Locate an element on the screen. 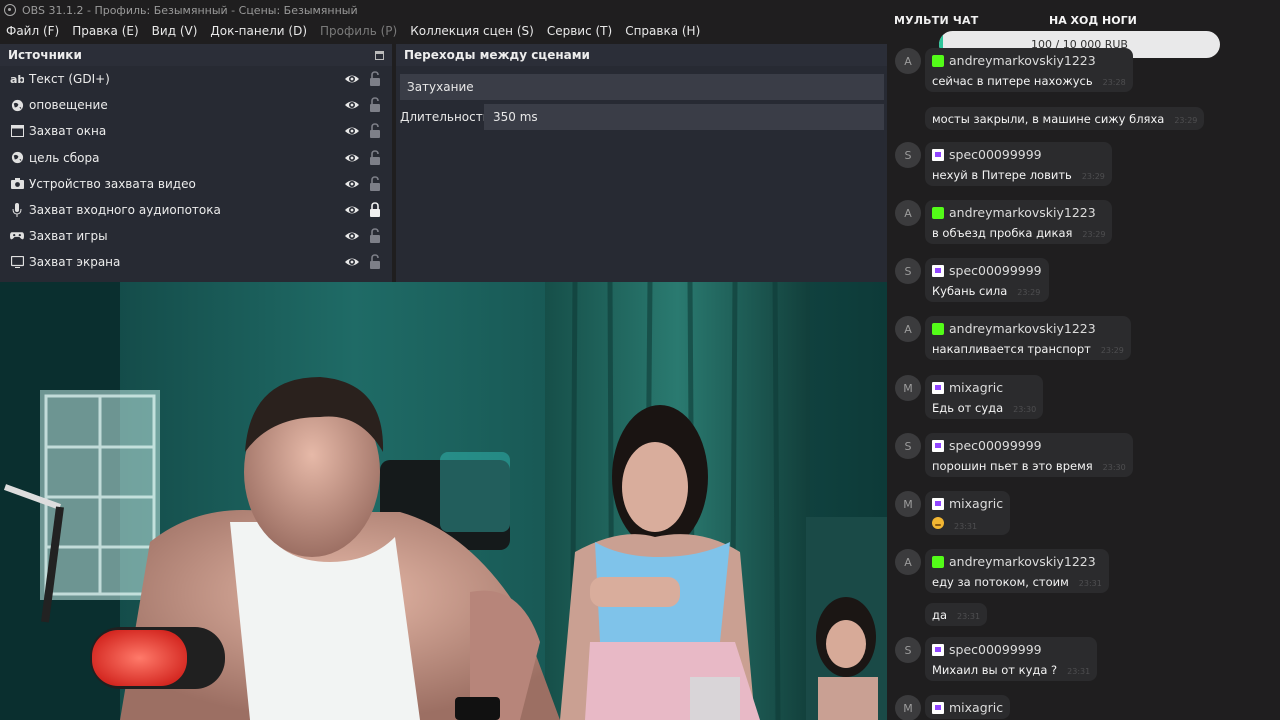  menu-view: Вид (V) is located at coordinates (175, 31).